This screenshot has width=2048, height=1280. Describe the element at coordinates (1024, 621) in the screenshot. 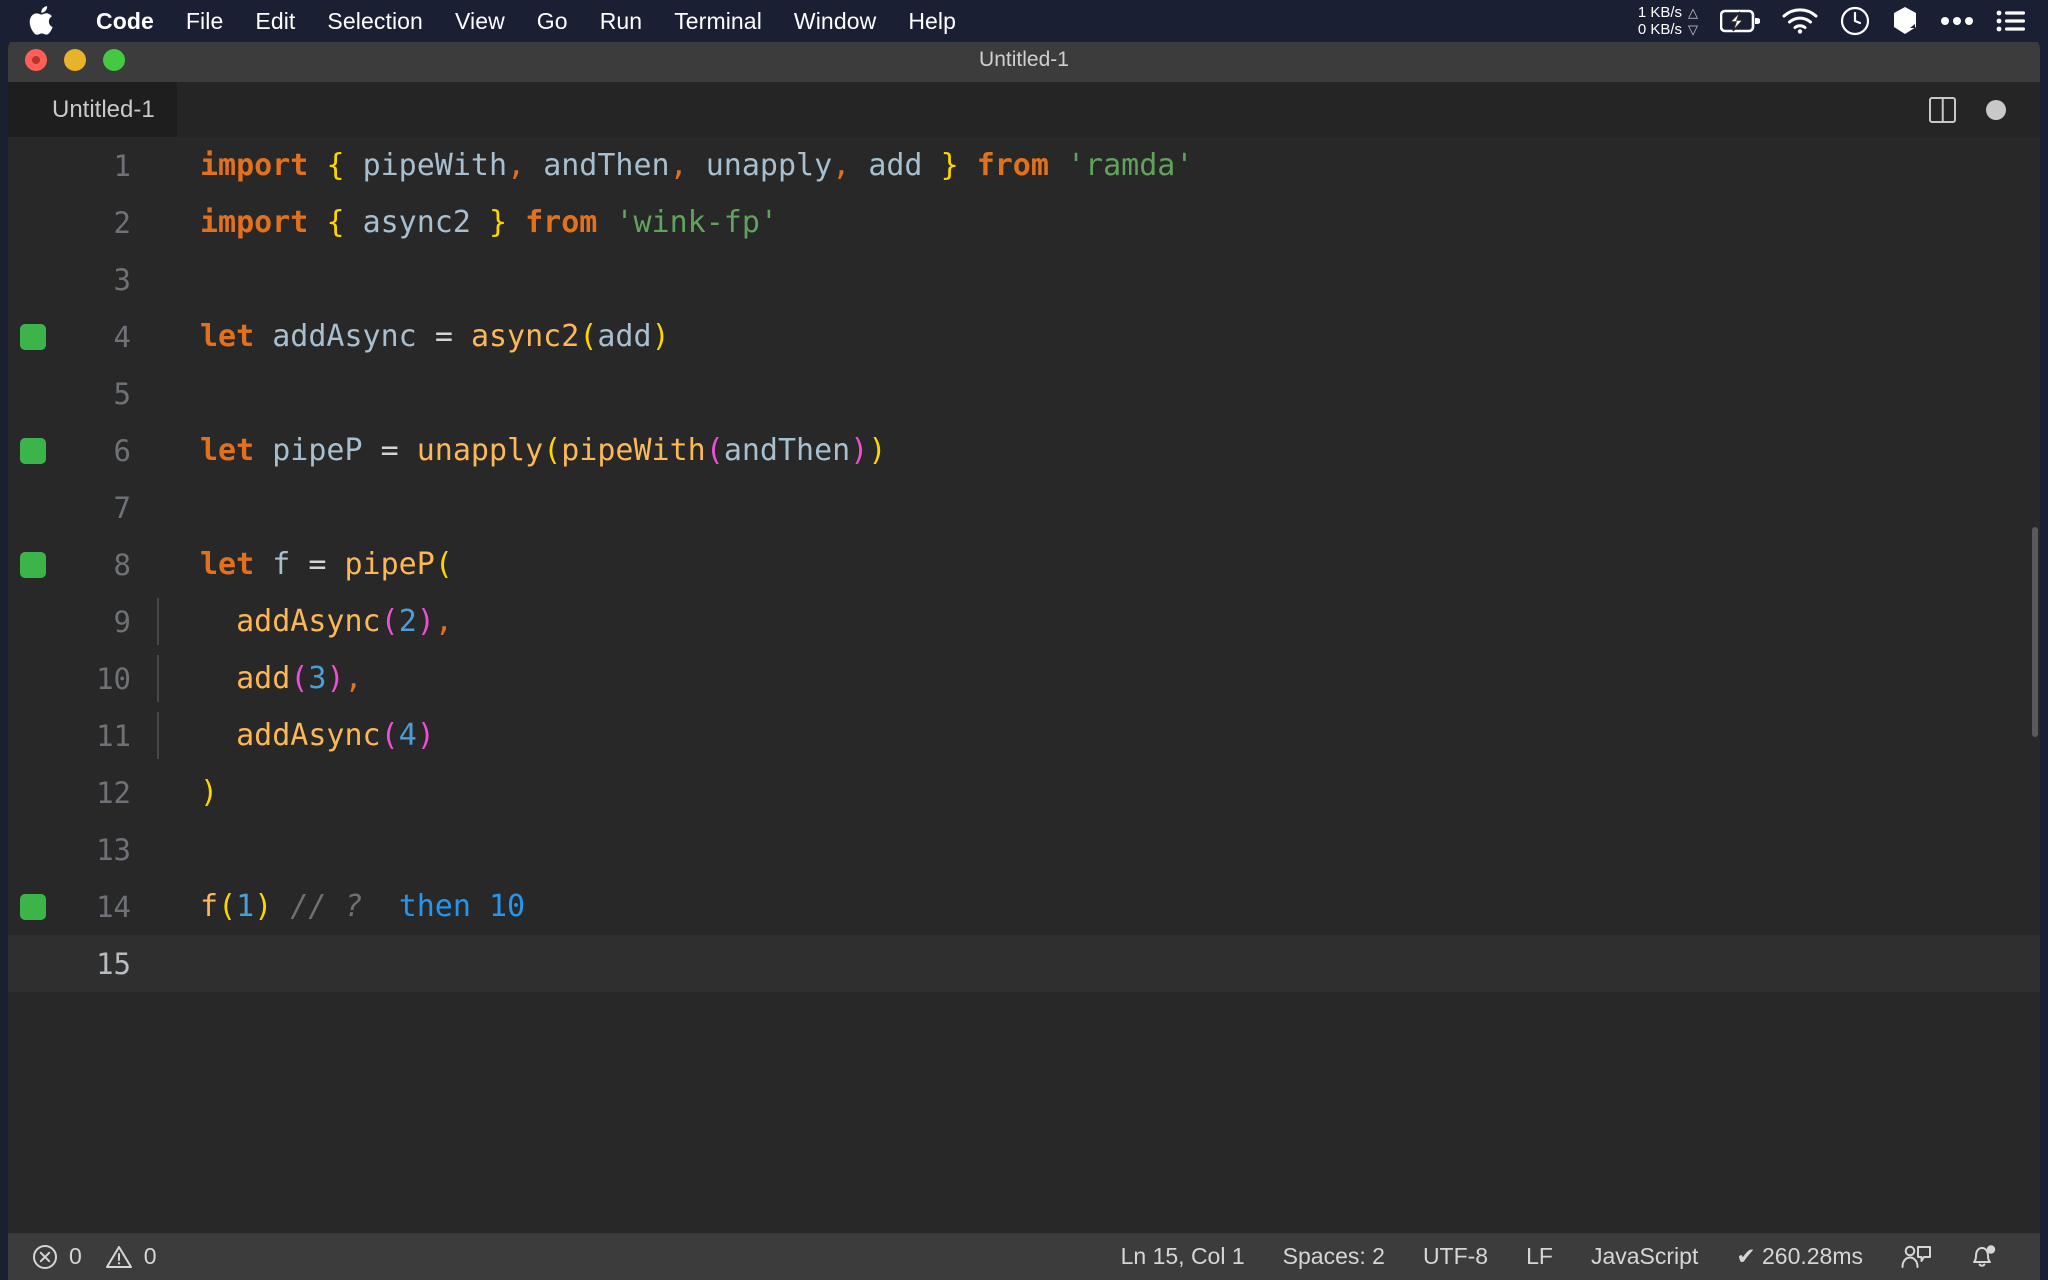

I see `code-line: 9 addAsync(2),` at that location.